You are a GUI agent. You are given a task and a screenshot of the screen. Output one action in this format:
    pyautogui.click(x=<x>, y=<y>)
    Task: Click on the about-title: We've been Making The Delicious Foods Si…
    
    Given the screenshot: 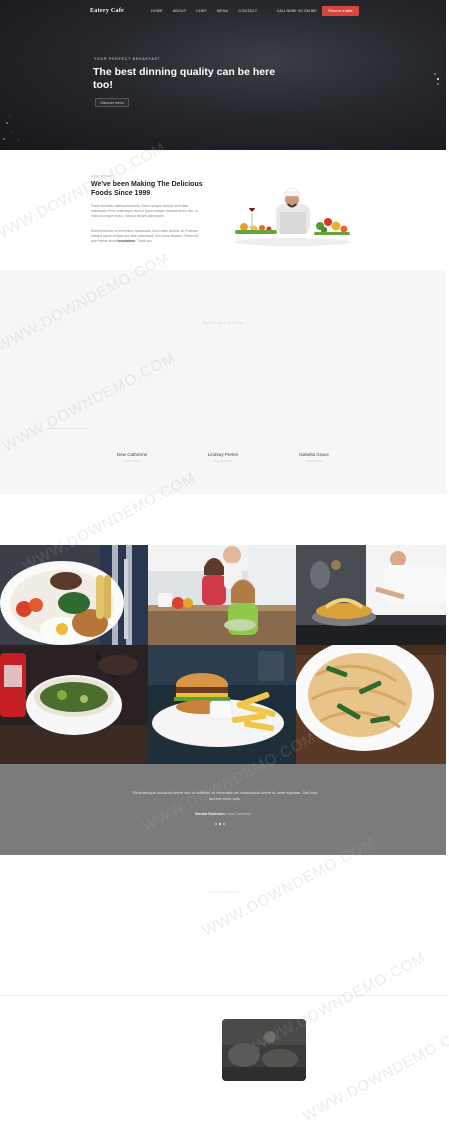 What is the action you would take?
    pyautogui.click(x=147, y=189)
    